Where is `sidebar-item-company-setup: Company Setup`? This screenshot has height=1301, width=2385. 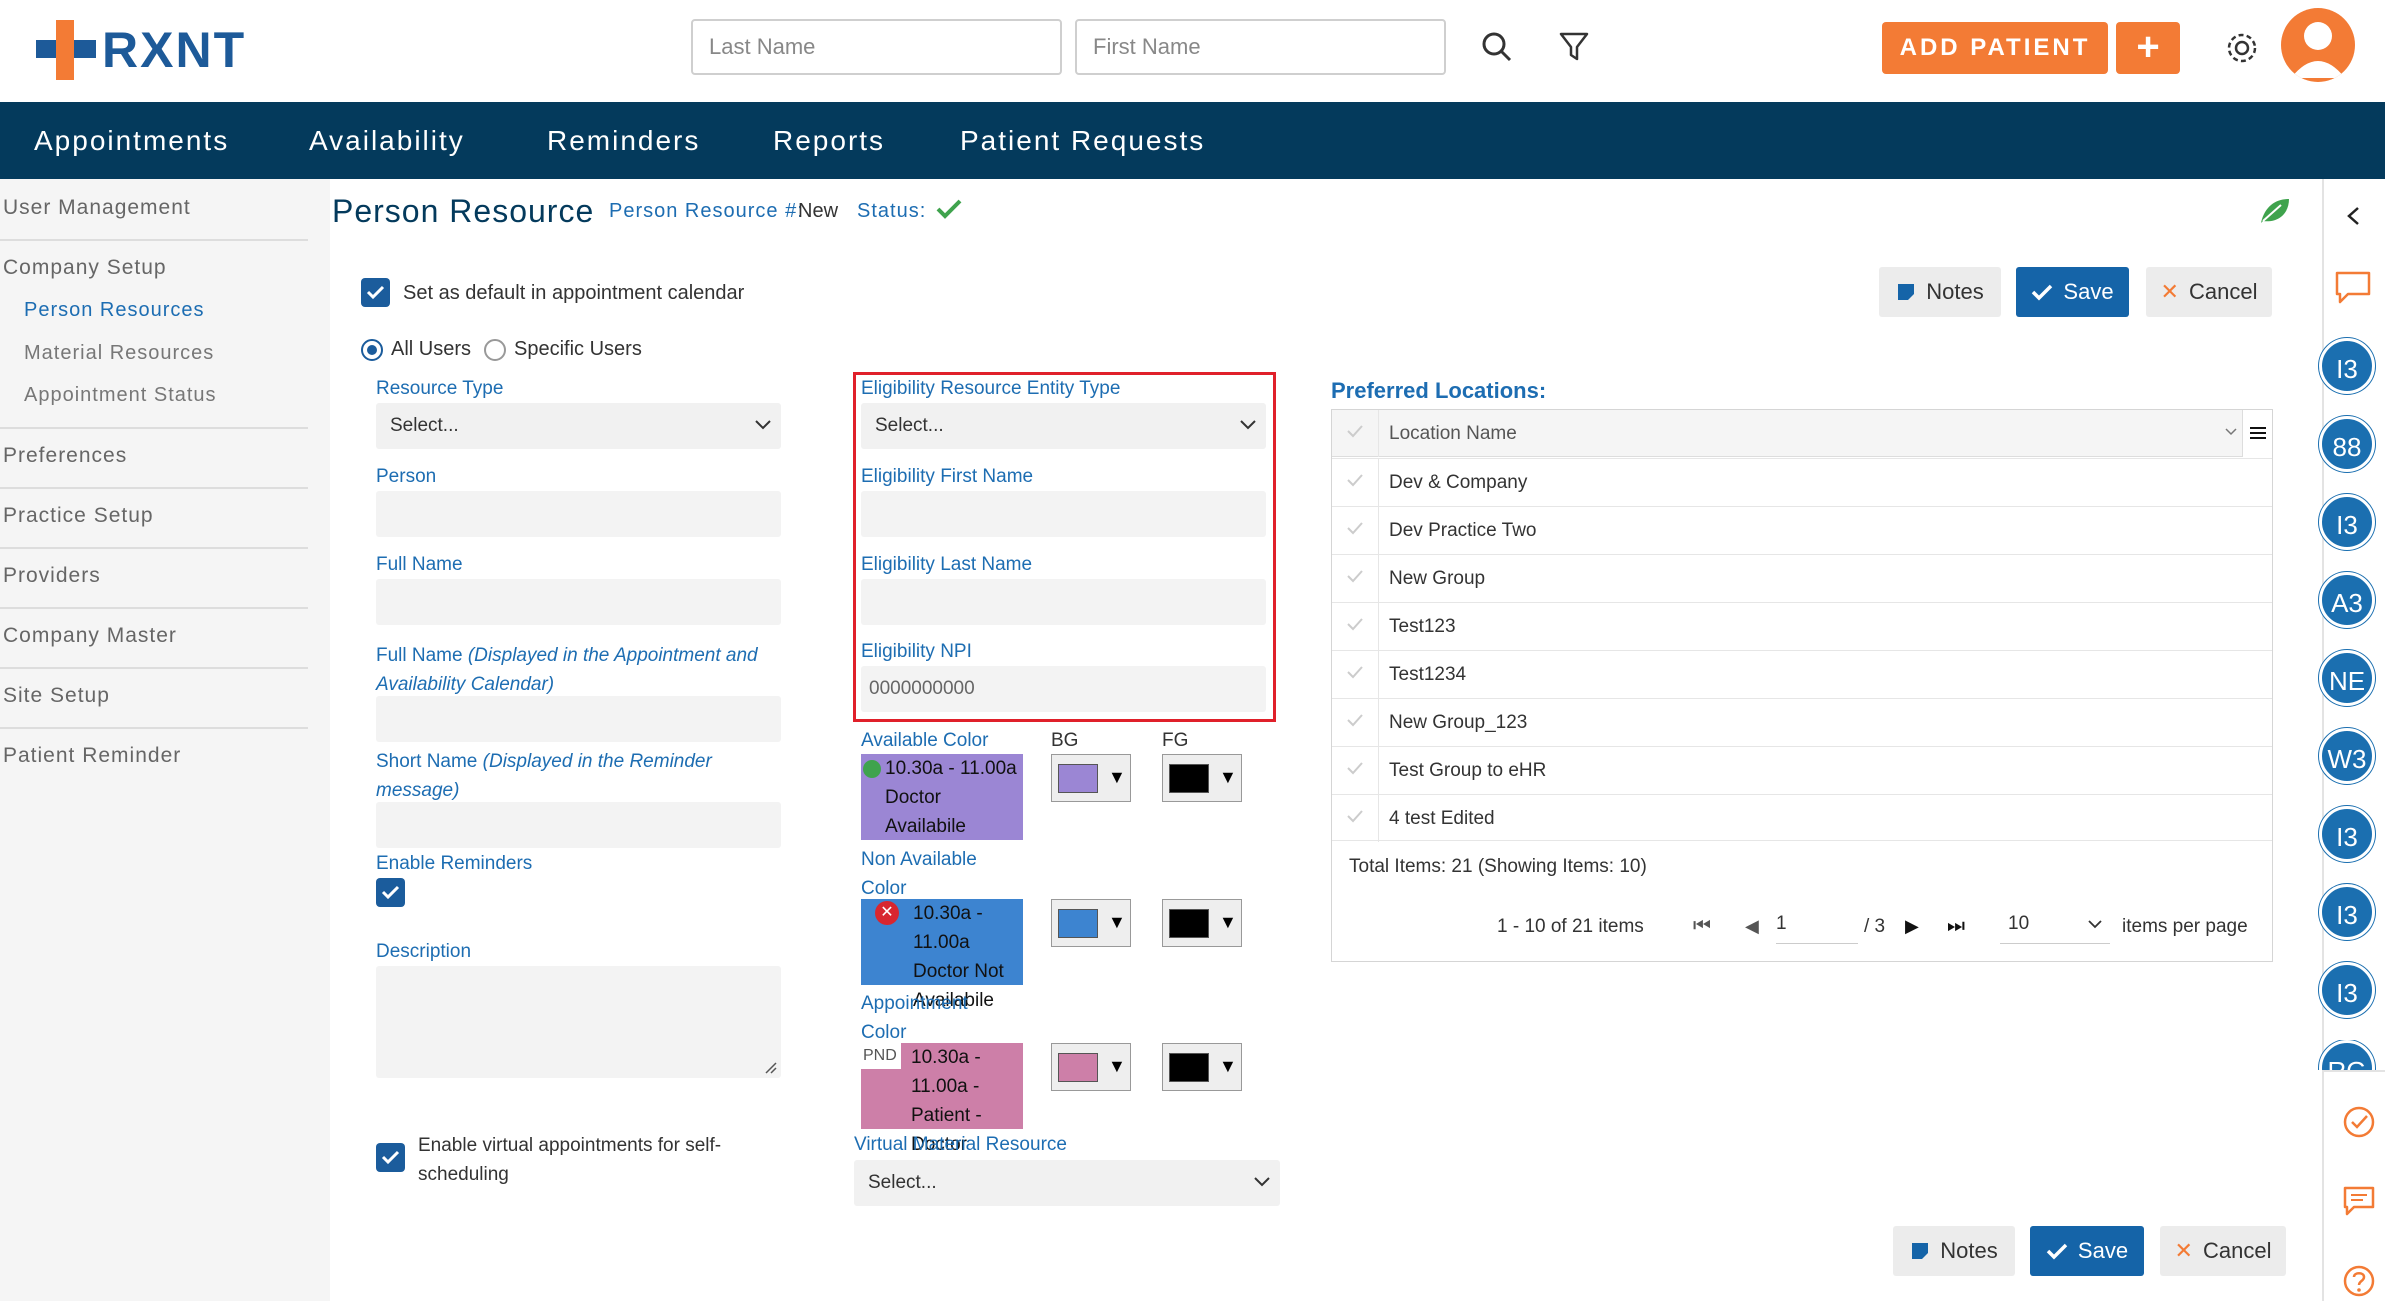
sidebar-item-company-setup: Company Setup is located at coordinates (85, 268).